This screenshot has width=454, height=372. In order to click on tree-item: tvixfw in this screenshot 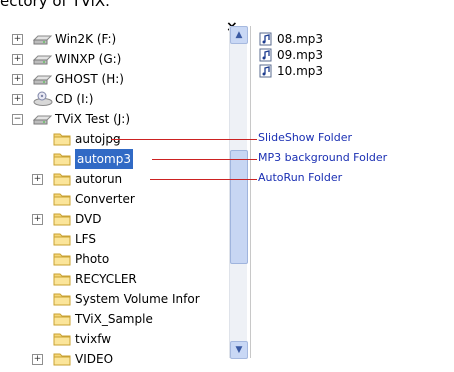, I will do `click(114, 339)`.